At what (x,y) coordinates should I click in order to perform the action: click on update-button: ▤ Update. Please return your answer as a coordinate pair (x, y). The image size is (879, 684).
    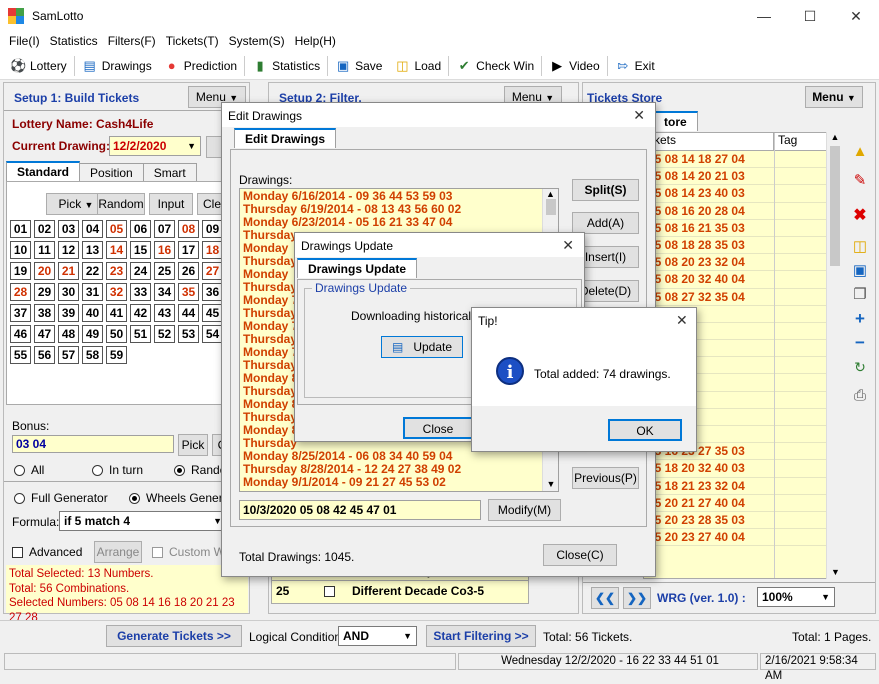
    Looking at the image, I should click on (422, 347).